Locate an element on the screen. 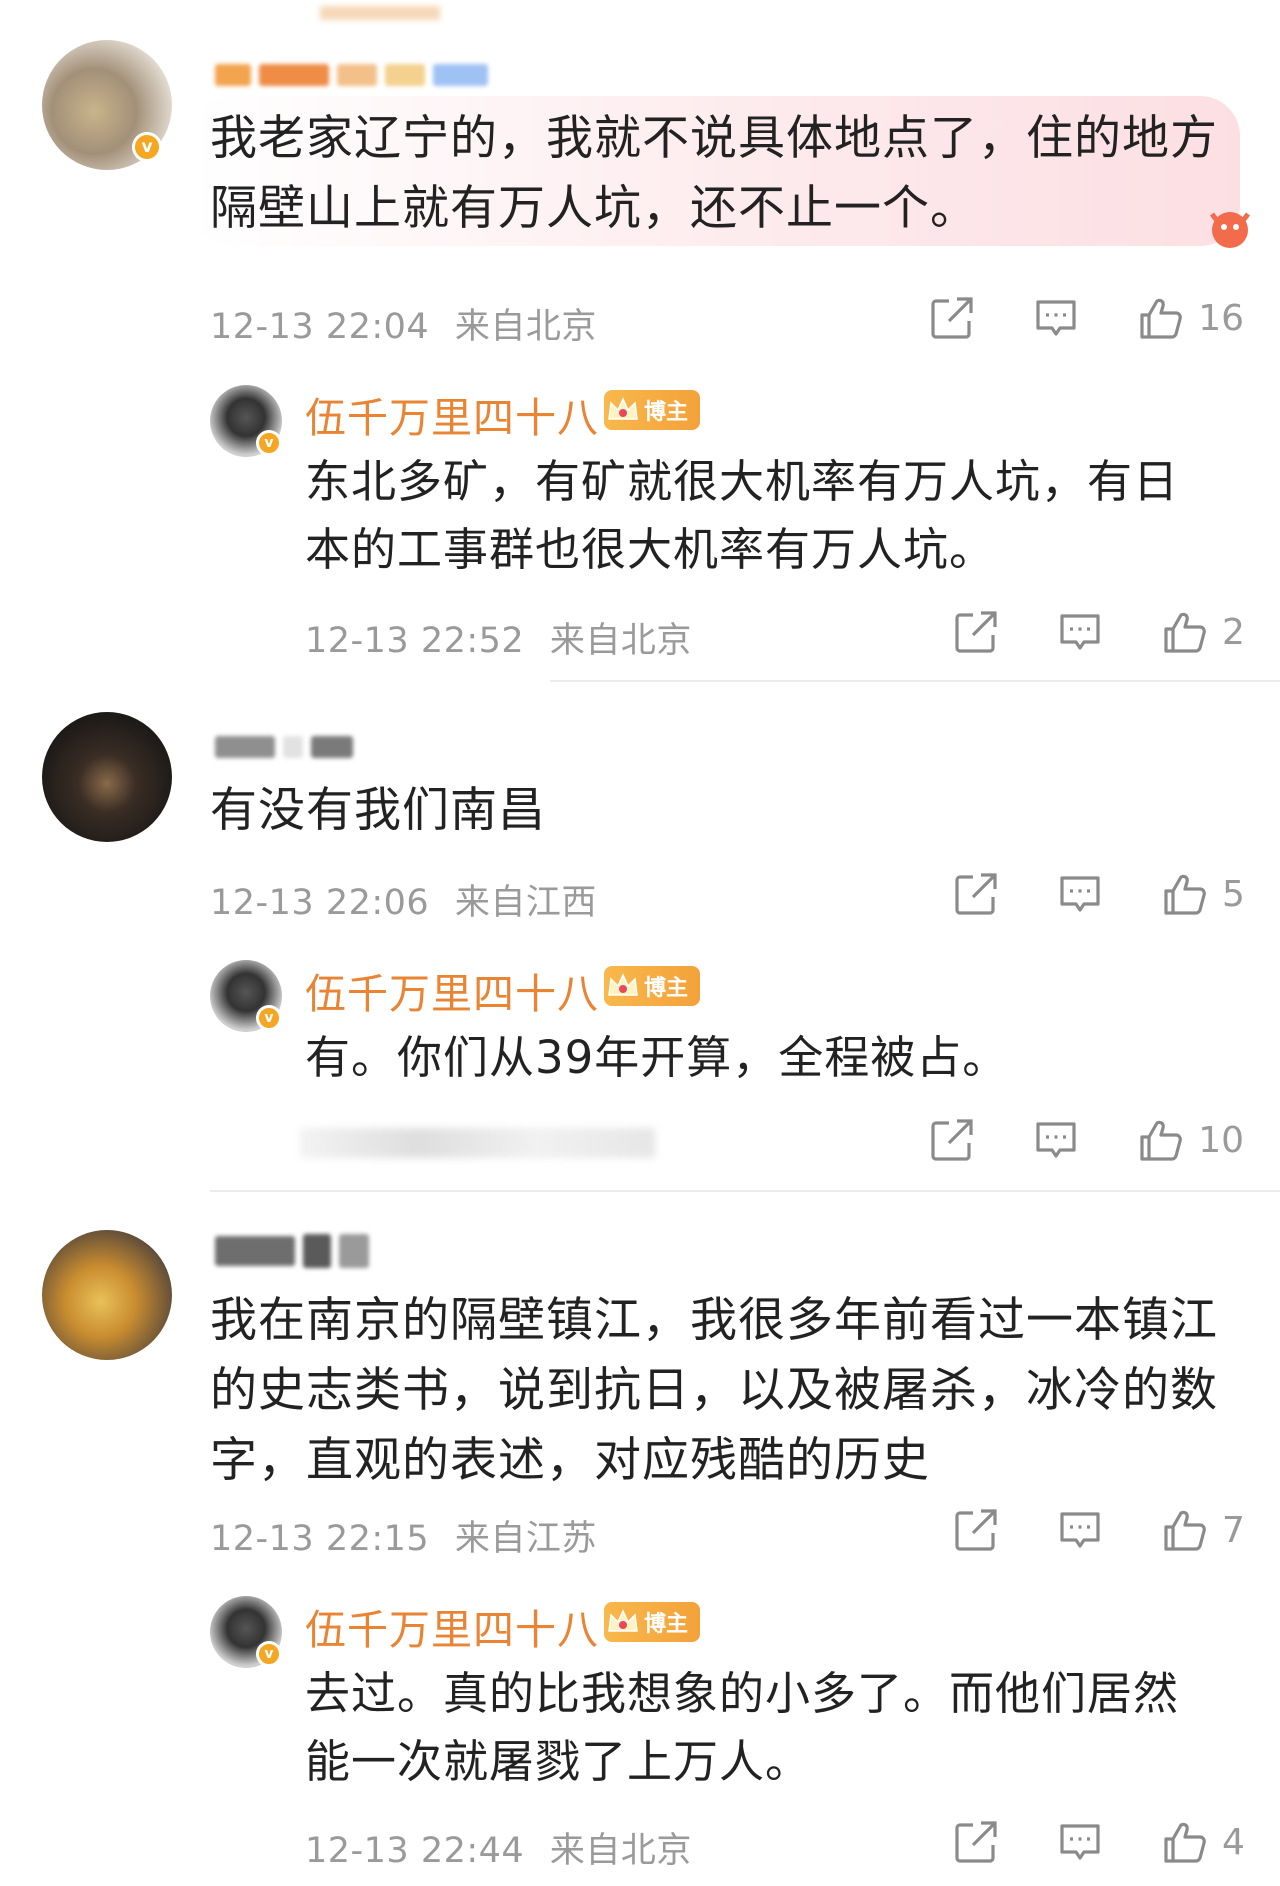 Image resolution: width=1280 pixels, height=1886 pixels. like-count: 16 is located at coordinates (1221, 318).